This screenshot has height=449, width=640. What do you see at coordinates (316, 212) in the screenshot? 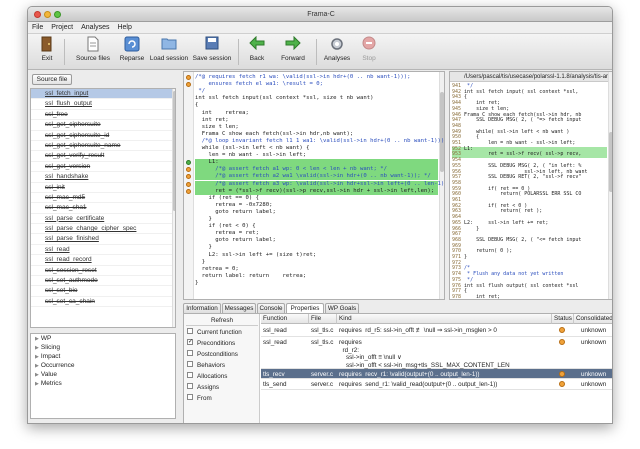
I see `code-line: goto return label;` at bounding box center [316, 212].